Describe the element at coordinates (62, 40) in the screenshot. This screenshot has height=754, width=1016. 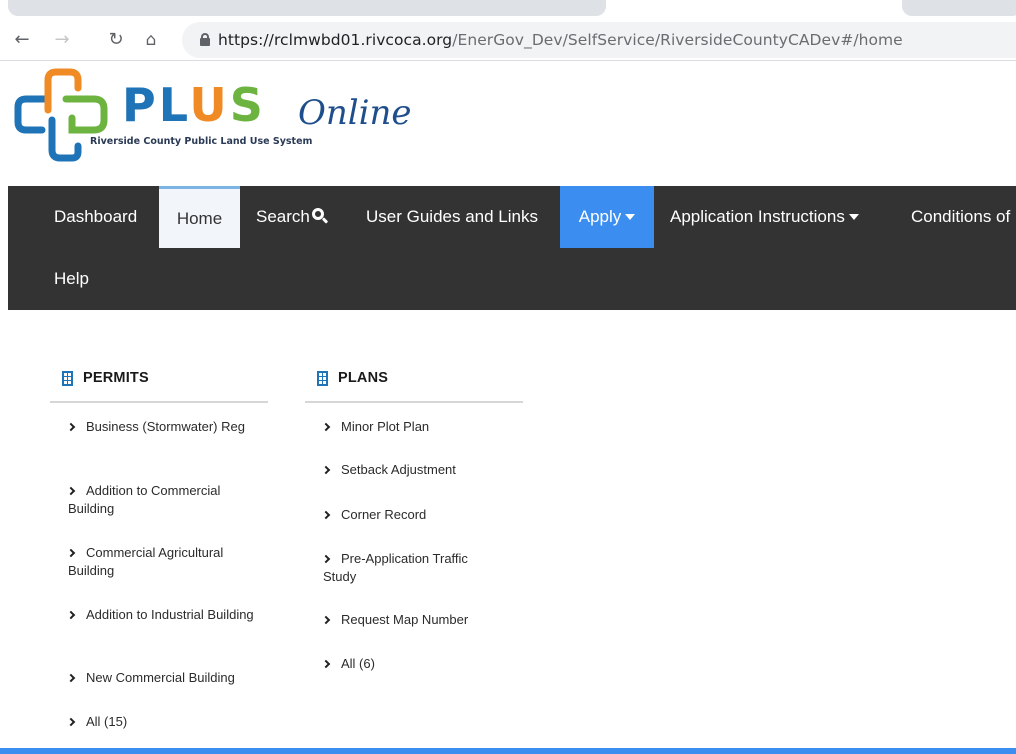
I see `forward-arrow-icon: →` at that location.